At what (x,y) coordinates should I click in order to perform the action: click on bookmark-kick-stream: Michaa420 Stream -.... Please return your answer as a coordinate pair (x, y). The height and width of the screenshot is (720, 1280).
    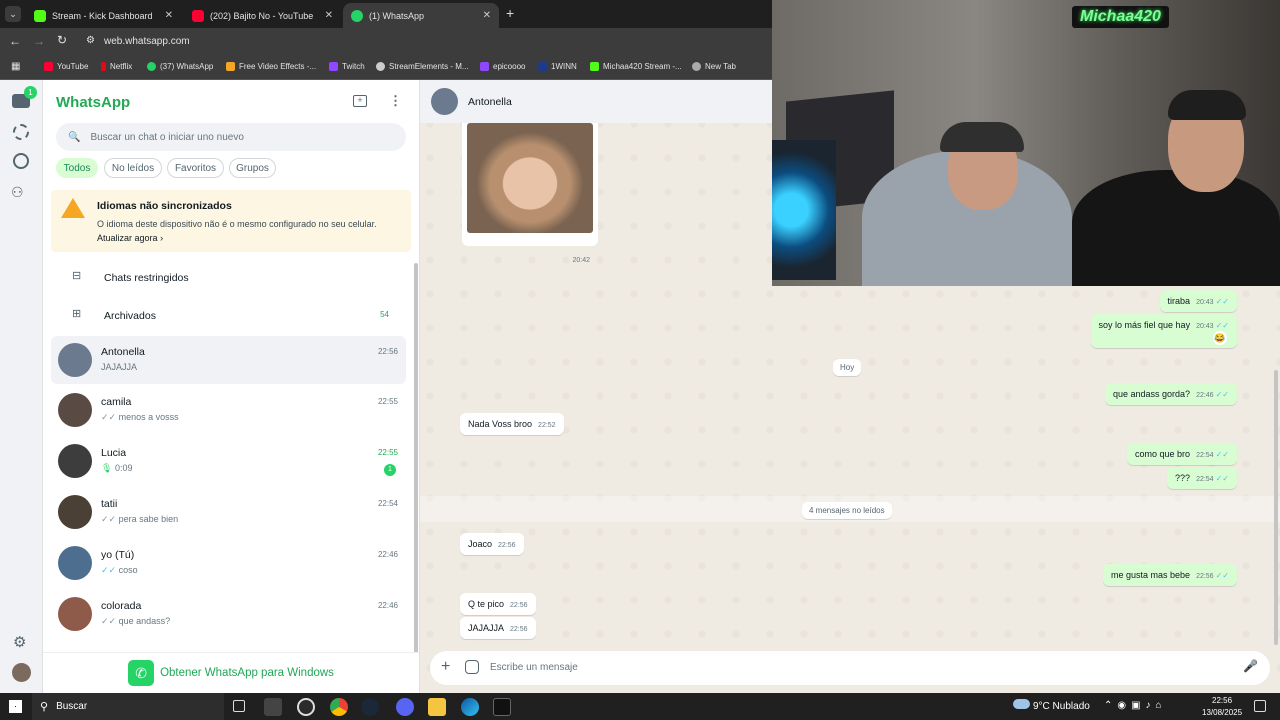
    Looking at the image, I should click on (636, 66).